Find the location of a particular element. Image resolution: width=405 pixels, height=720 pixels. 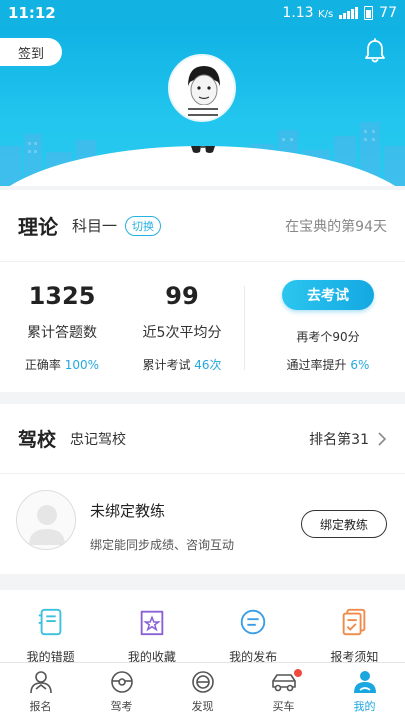

answered-stat: 1325 累计答题数 正确率 100% is located at coordinates (62, 327).